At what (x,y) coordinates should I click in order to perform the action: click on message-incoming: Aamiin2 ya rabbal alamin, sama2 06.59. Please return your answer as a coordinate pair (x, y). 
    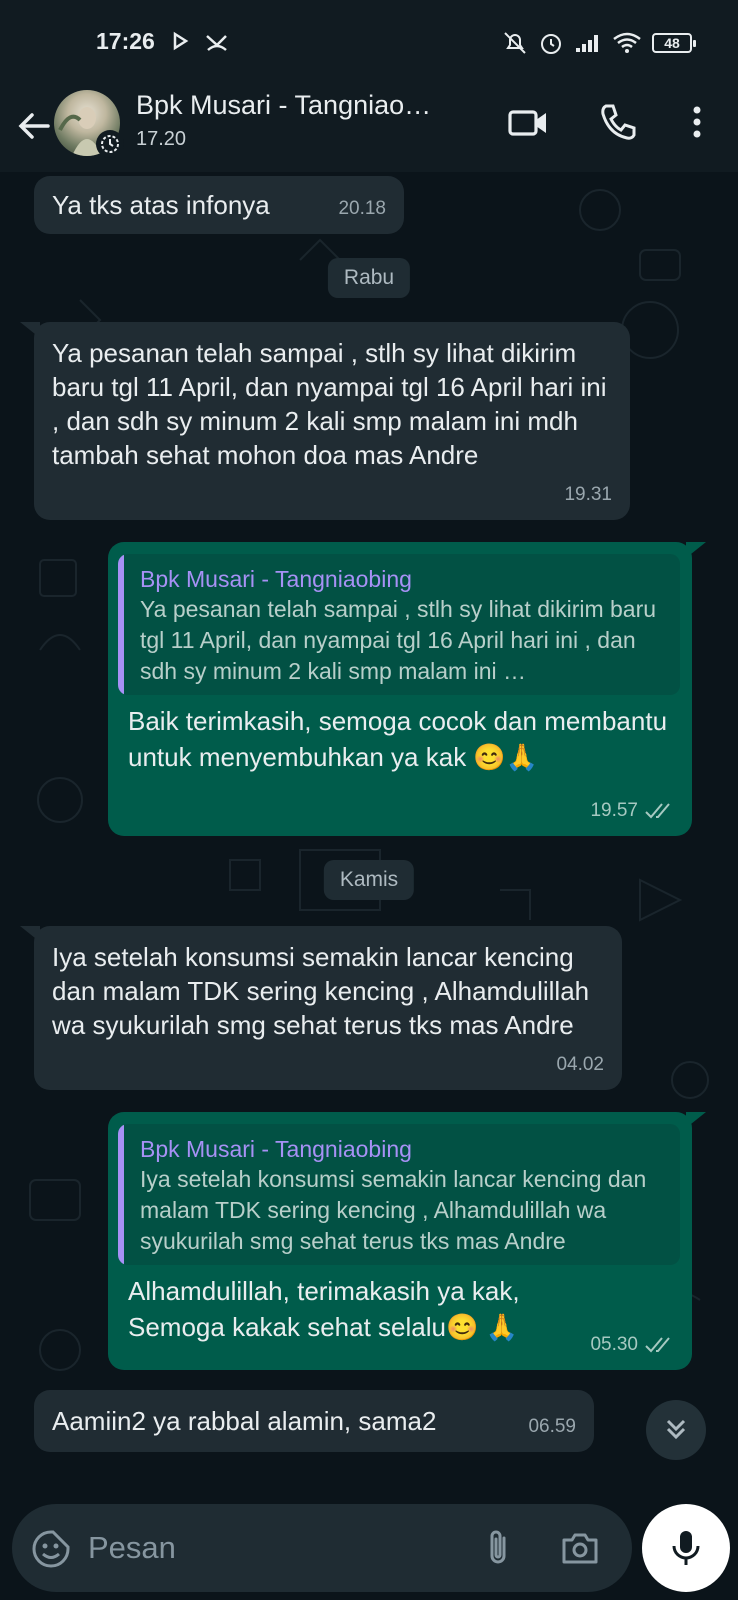
    Looking at the image, I should click on (314, 1421).